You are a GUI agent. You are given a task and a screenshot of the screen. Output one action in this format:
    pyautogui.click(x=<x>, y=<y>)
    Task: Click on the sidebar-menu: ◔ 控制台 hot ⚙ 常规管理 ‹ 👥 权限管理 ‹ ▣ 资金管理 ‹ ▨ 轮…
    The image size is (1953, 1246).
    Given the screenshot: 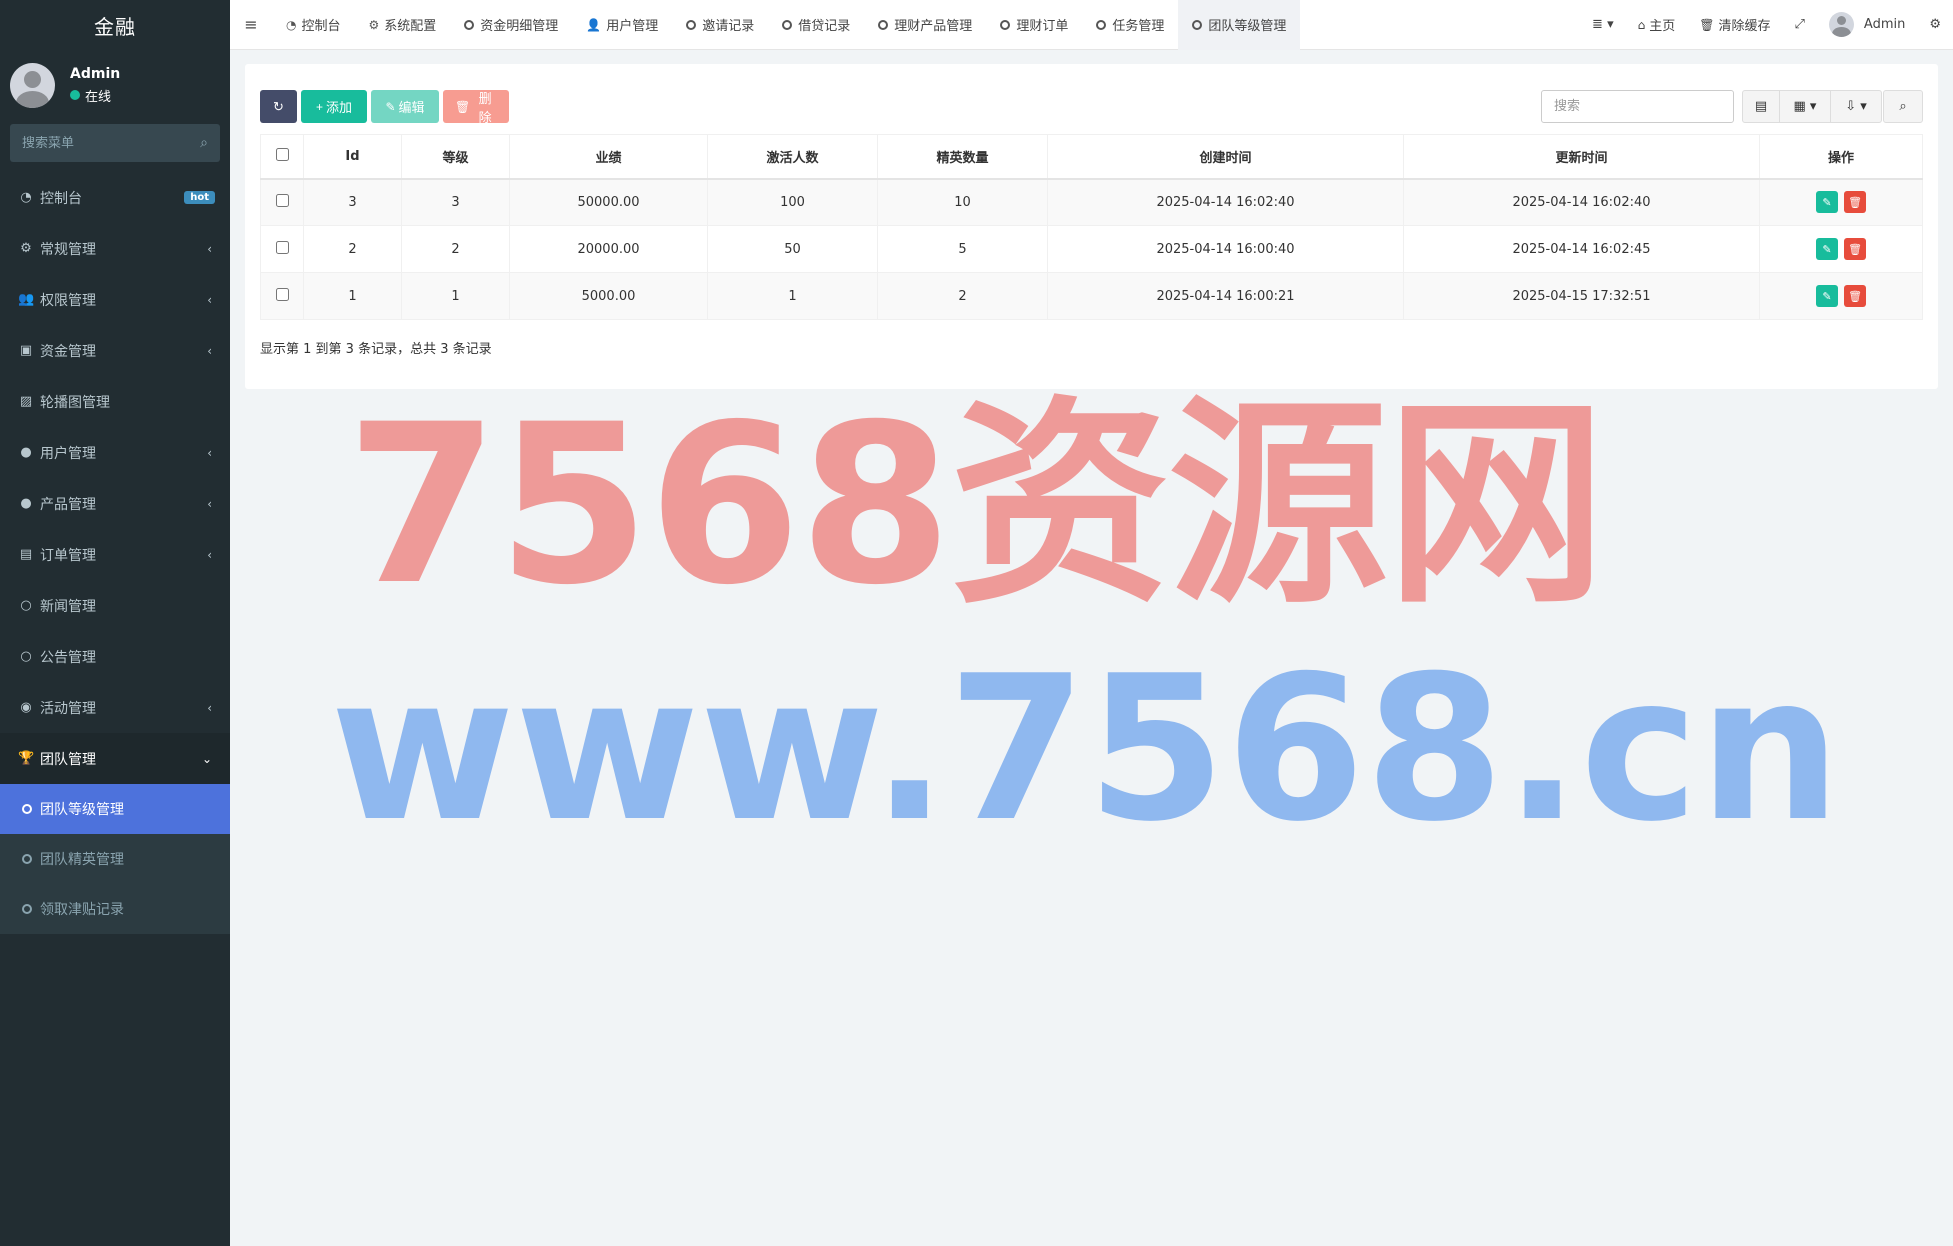 What is the action you would take?
    pyautogui.click(x=115, y=478)
    